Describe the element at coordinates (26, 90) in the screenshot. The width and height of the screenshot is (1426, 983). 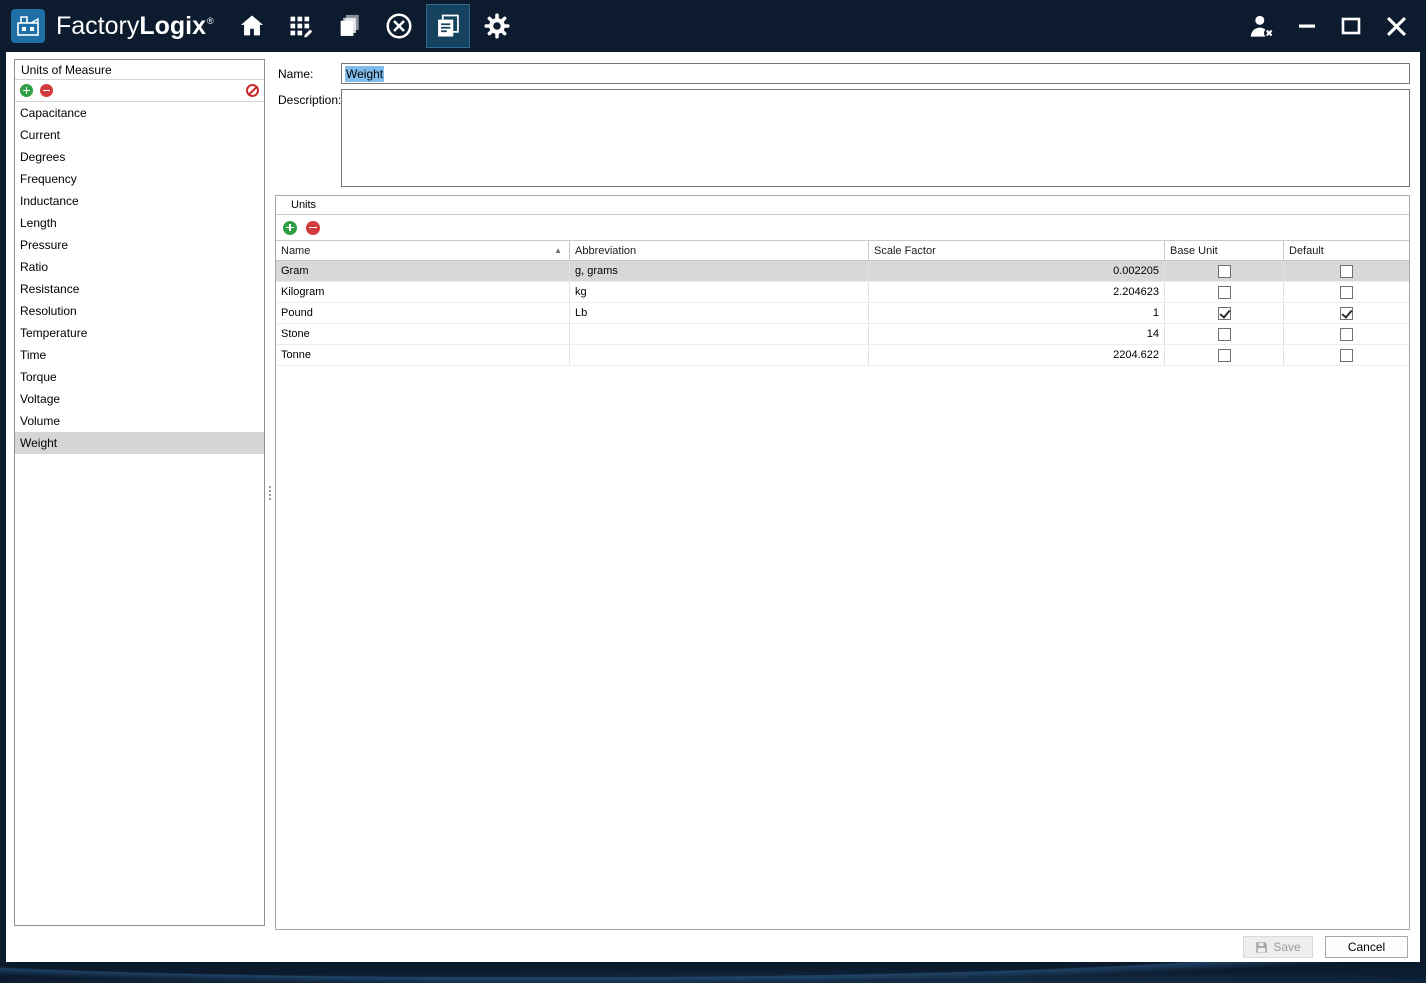
I see `add-unit-type-icon` at that location.